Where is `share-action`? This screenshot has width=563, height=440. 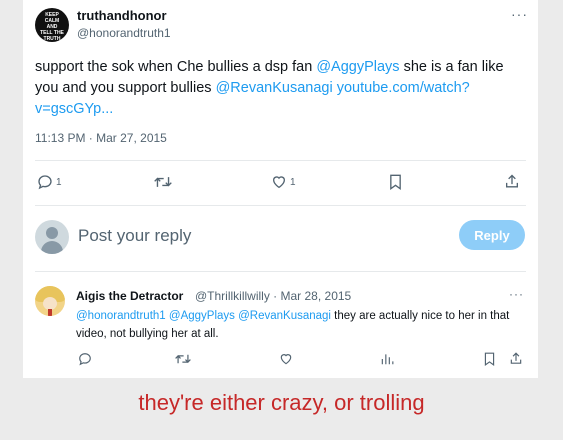 share-action is located at coordinates (512, 181).